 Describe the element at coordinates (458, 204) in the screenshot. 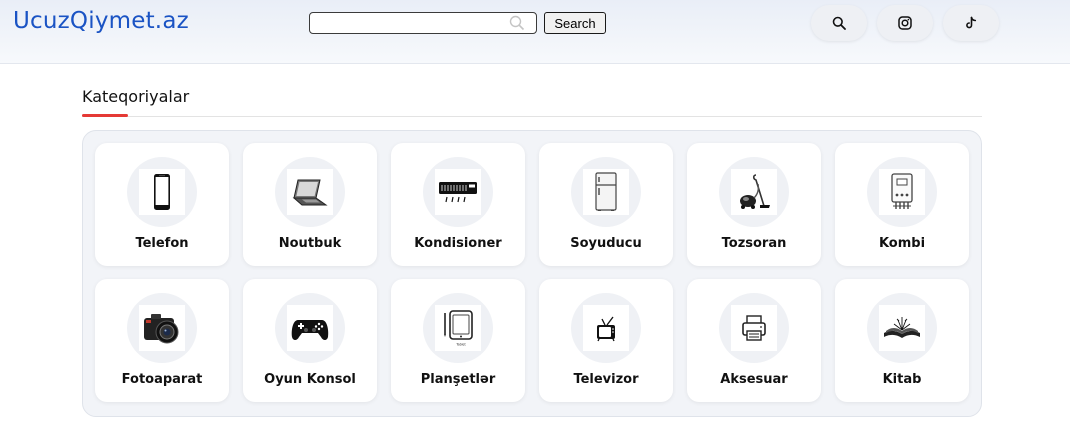

I see `category-card-kondisioner: Kondisioner` at that location.